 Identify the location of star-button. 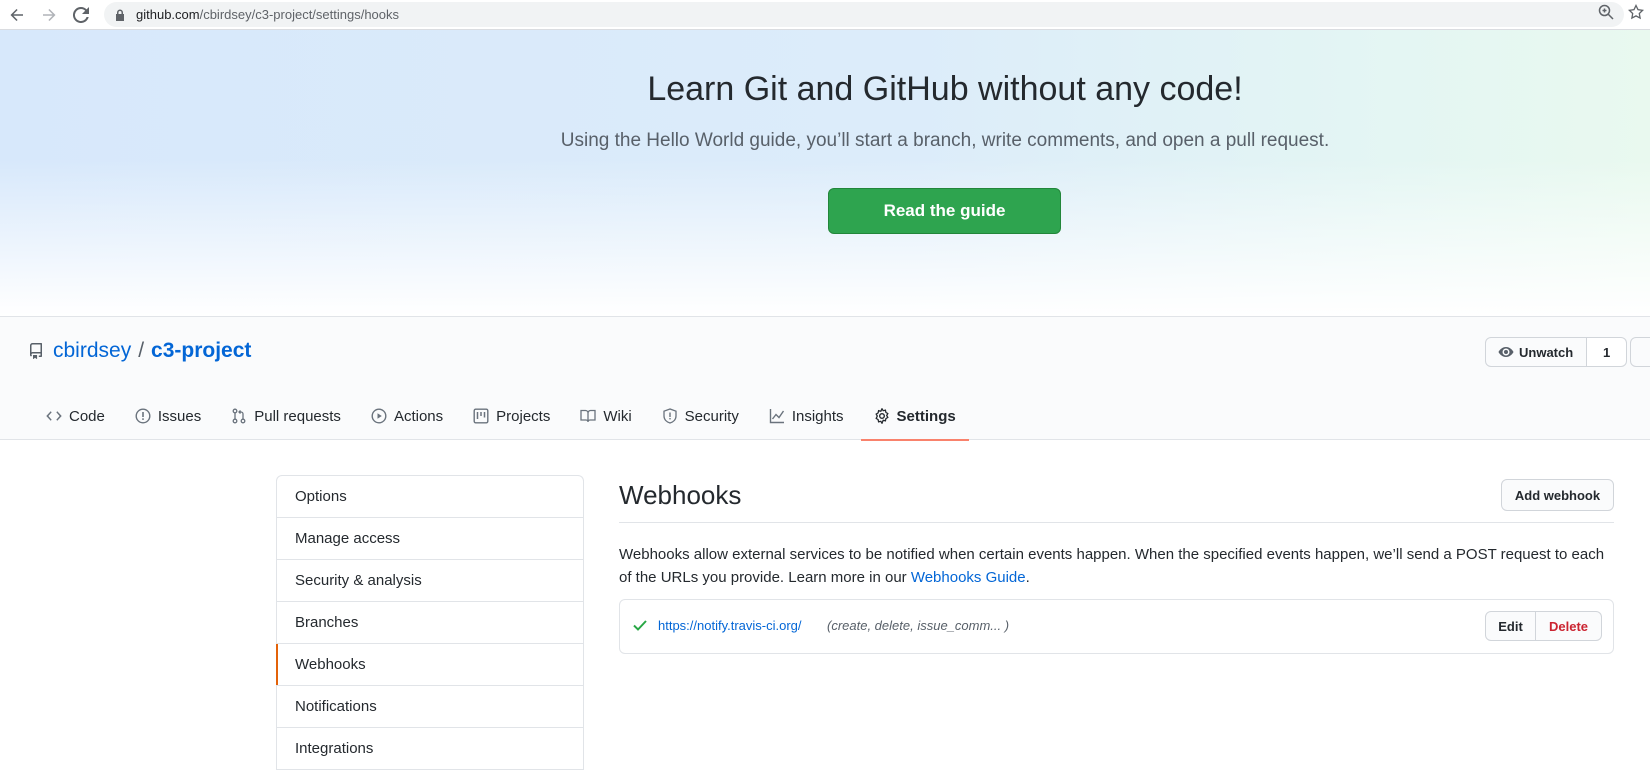
(1640, 352).